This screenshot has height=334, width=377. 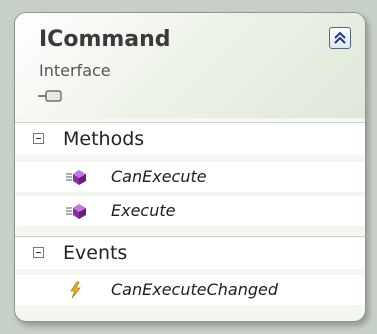 I want to click on member-name: CanExecute, so click(x=159, y=176).